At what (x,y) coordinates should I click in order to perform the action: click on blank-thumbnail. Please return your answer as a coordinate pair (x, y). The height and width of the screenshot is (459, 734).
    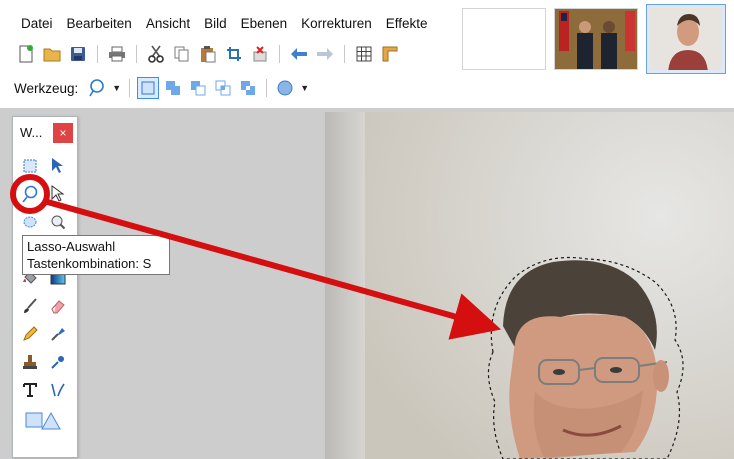
    Looking at the image, I should click on (504, 39).